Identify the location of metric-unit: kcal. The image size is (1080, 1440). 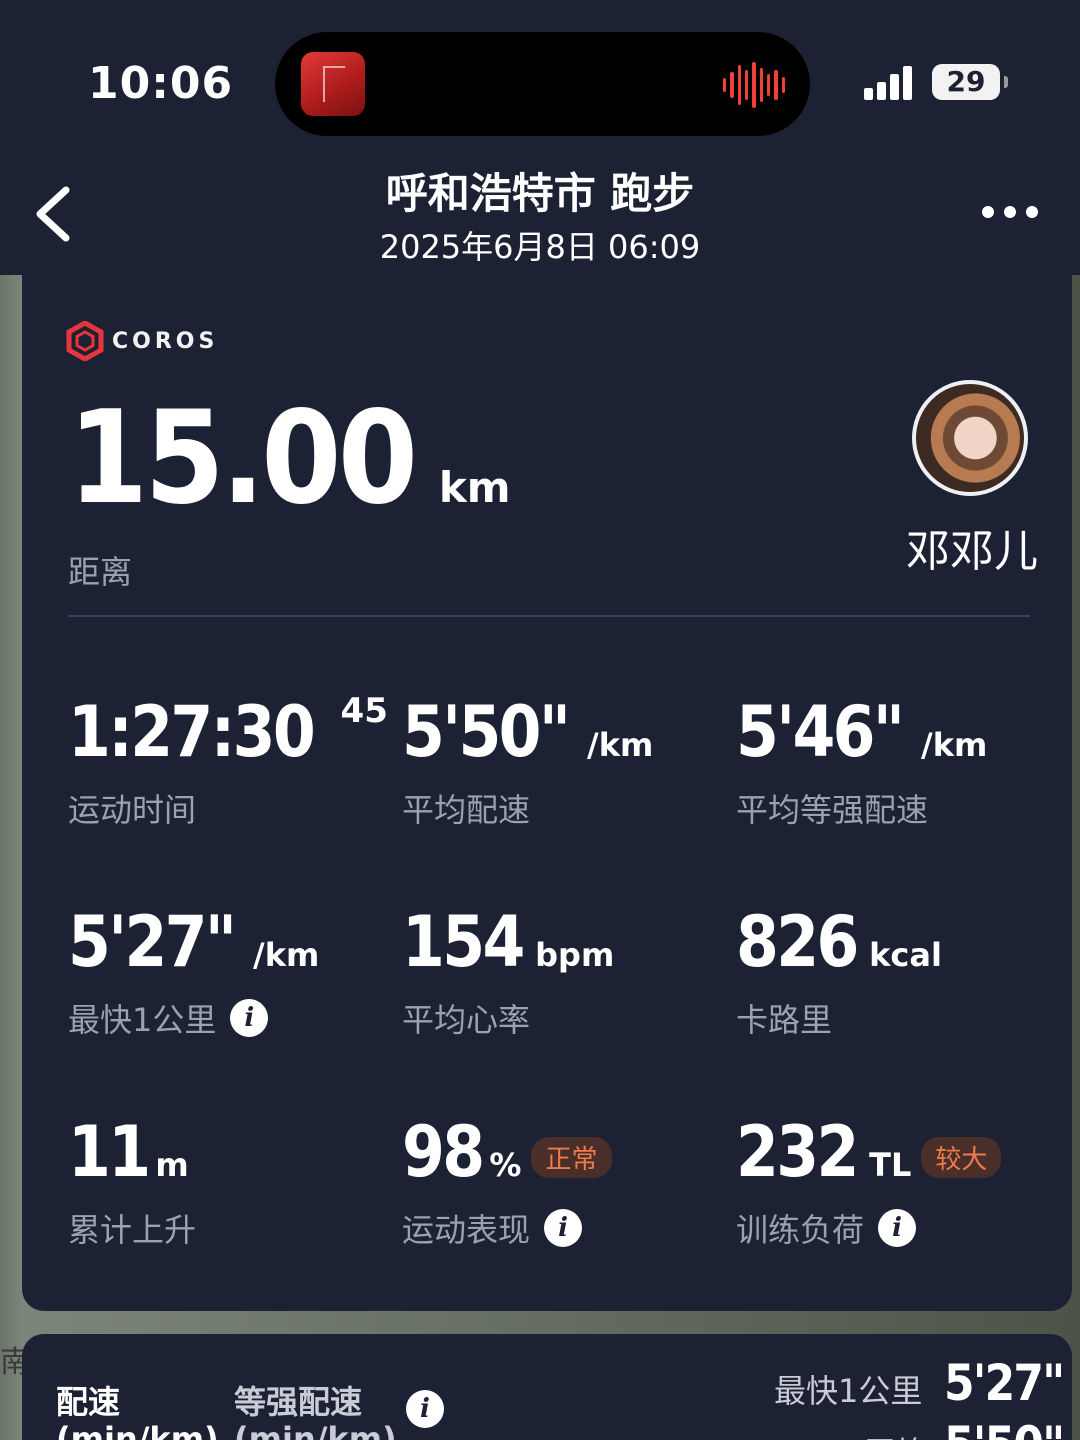
(905, 955).